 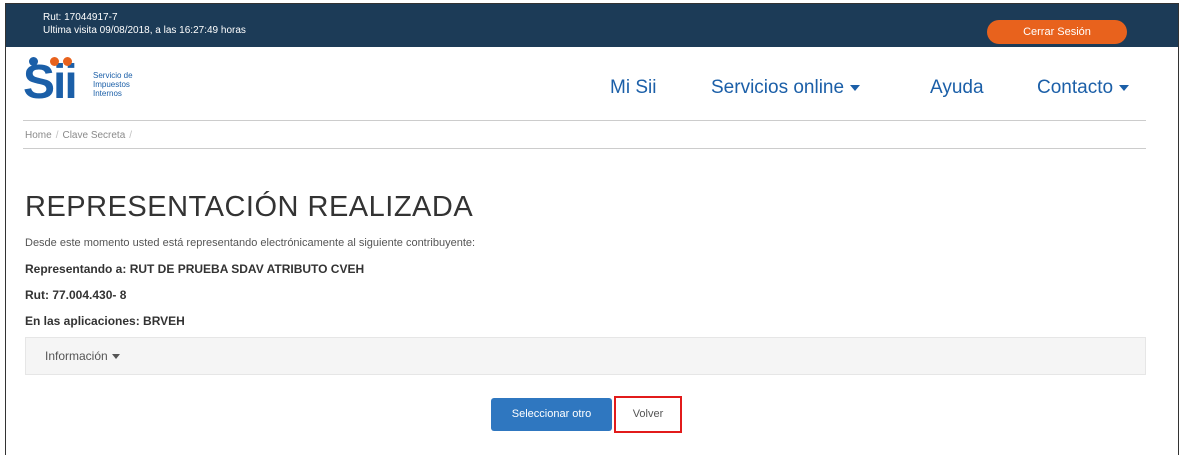 What do you see at coordinates (249, 207) in the screenshot?
I see `page-title: REPRESENTACIÓN REALIZADA` at bounding box center [249, 207].